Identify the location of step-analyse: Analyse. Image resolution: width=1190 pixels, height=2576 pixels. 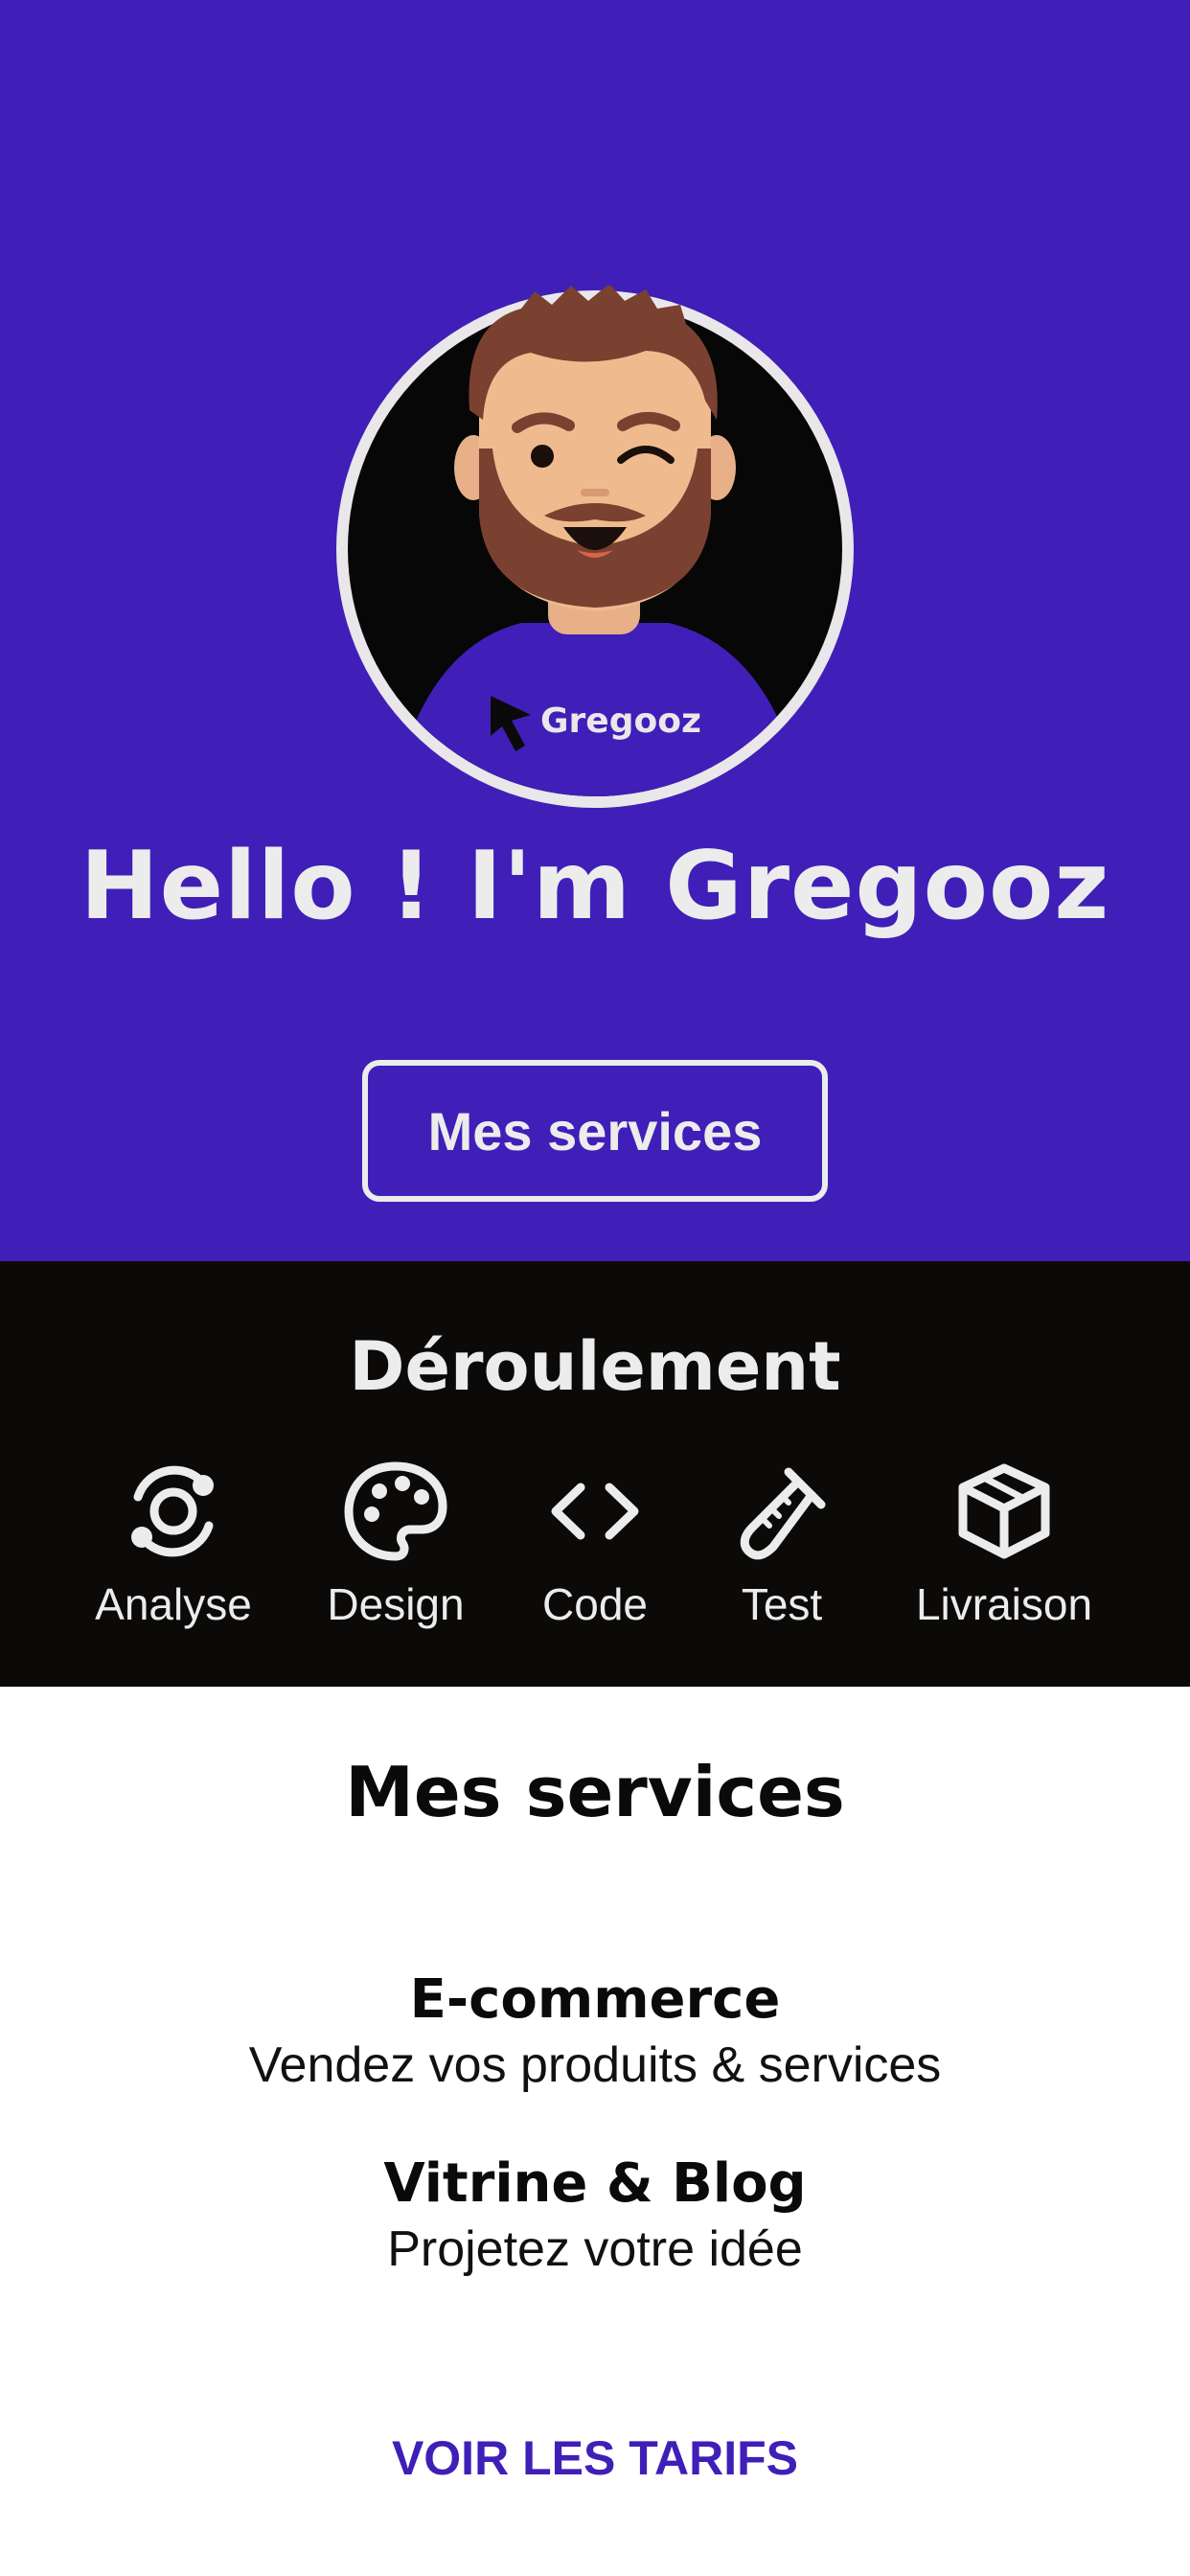
(174, 1545).